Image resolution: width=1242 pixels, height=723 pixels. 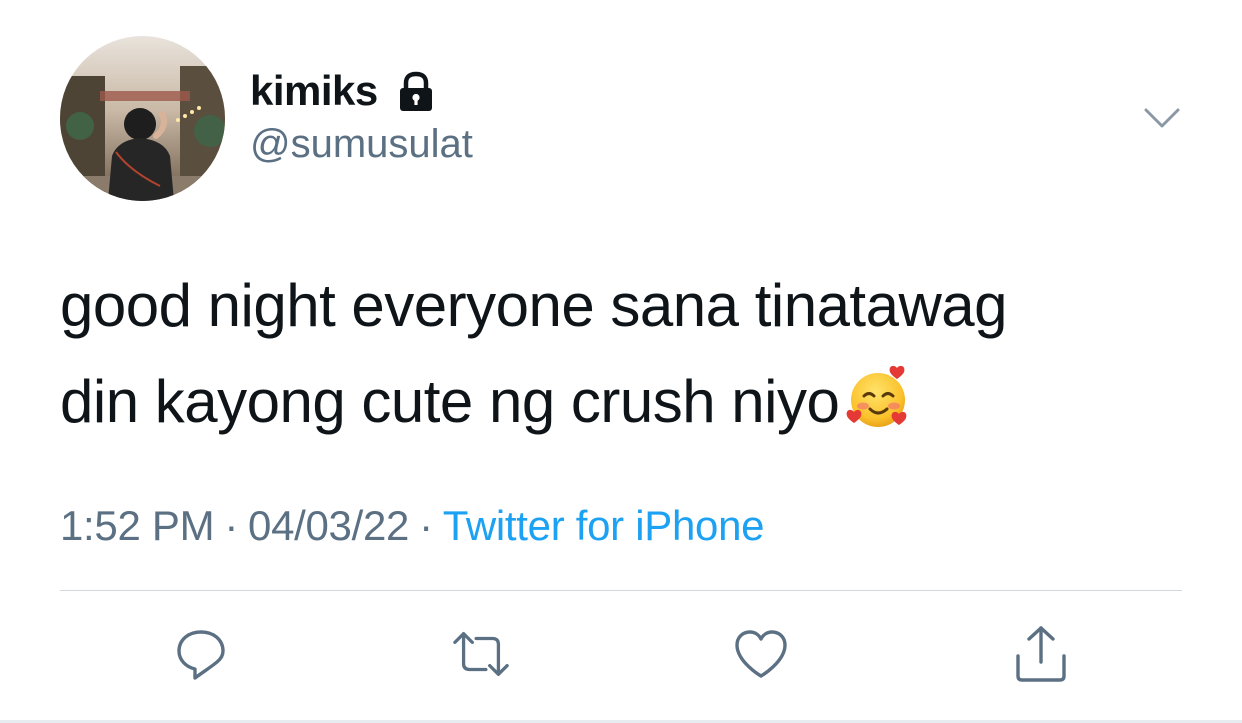 I want to click on like-button, so click(x=761, y=654).